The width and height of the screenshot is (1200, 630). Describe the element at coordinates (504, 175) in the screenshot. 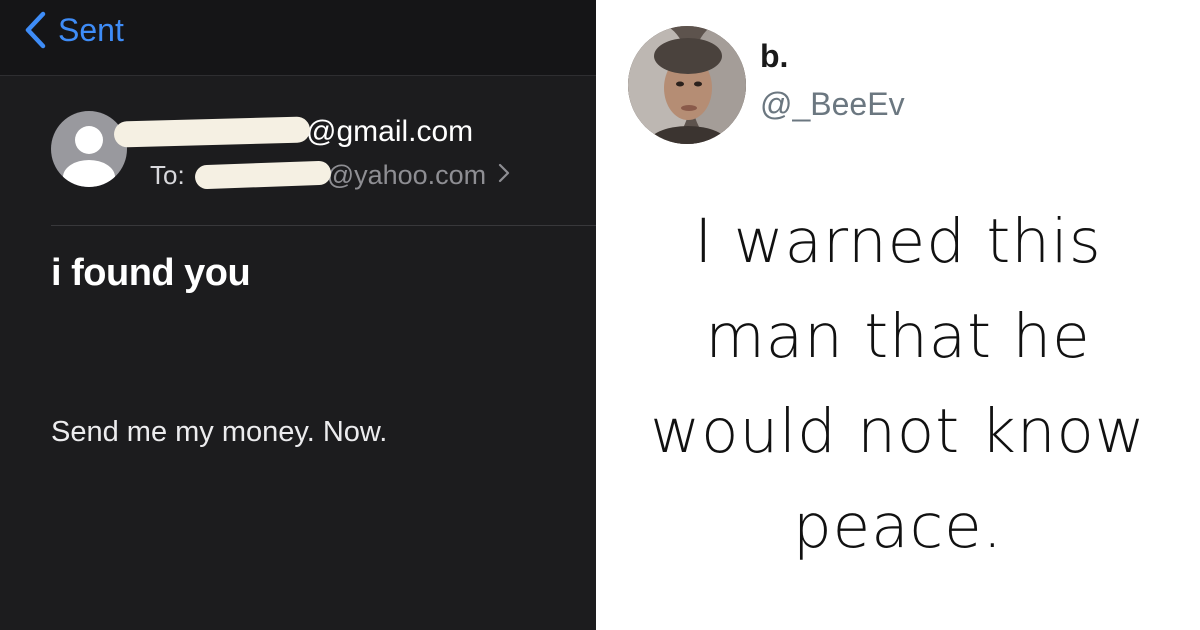

I see `chevron-right-icon` at that location.